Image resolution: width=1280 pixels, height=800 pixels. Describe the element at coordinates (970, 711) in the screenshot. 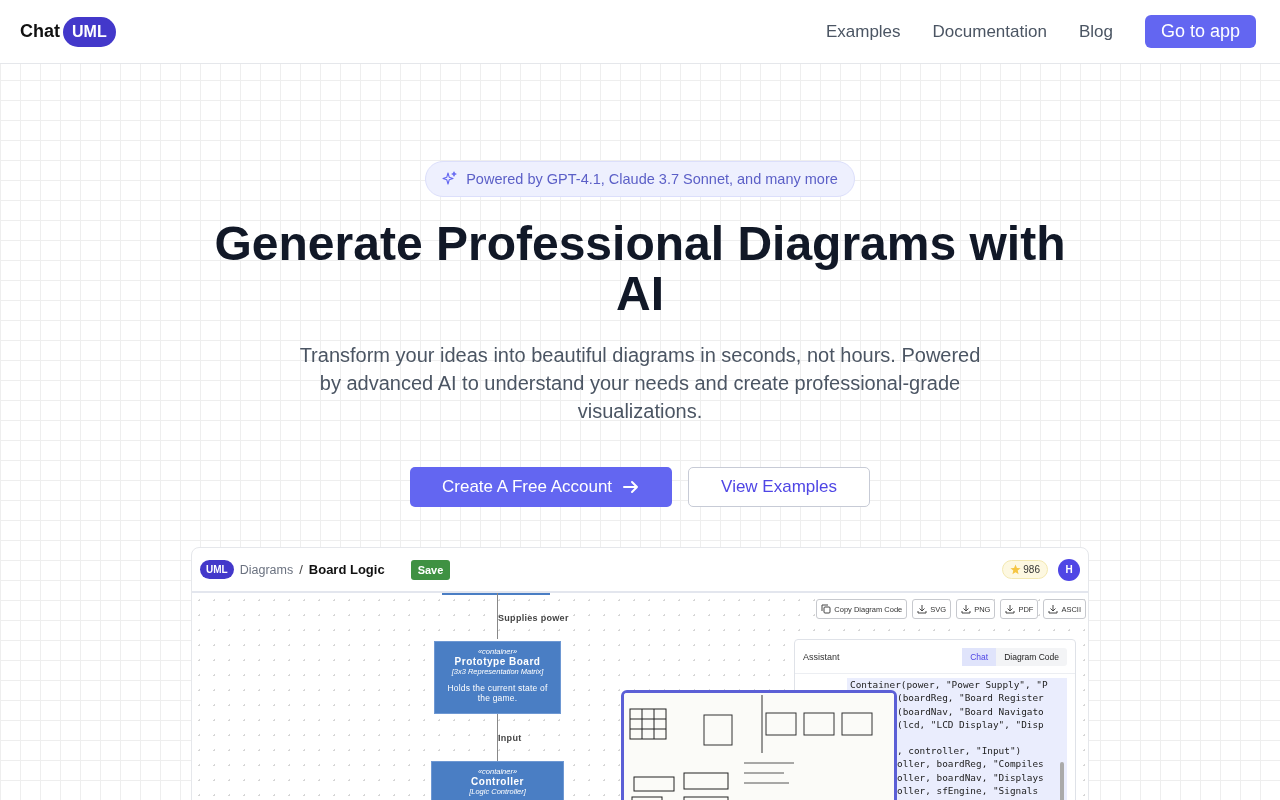

I see `code-line: (boardNav, "Board Navigato` at that location.